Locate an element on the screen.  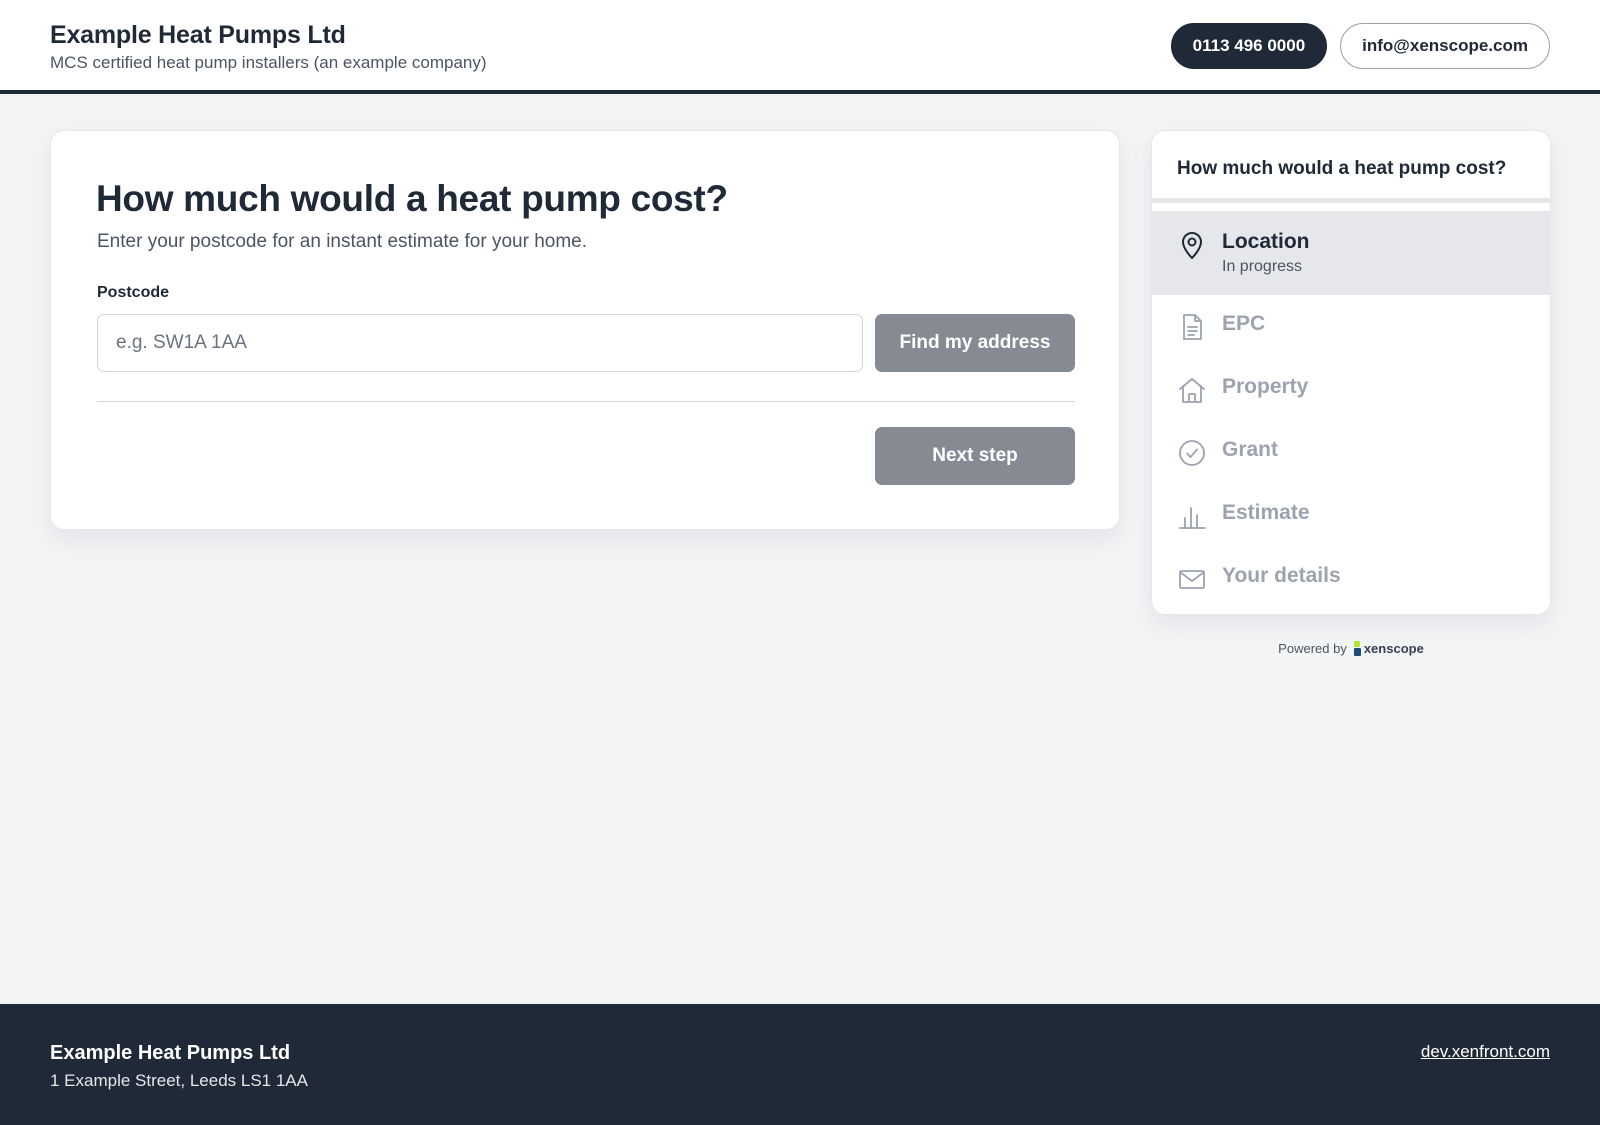
company-name: Example Heat Pumps Ltd is located at coordinates (198, 35).